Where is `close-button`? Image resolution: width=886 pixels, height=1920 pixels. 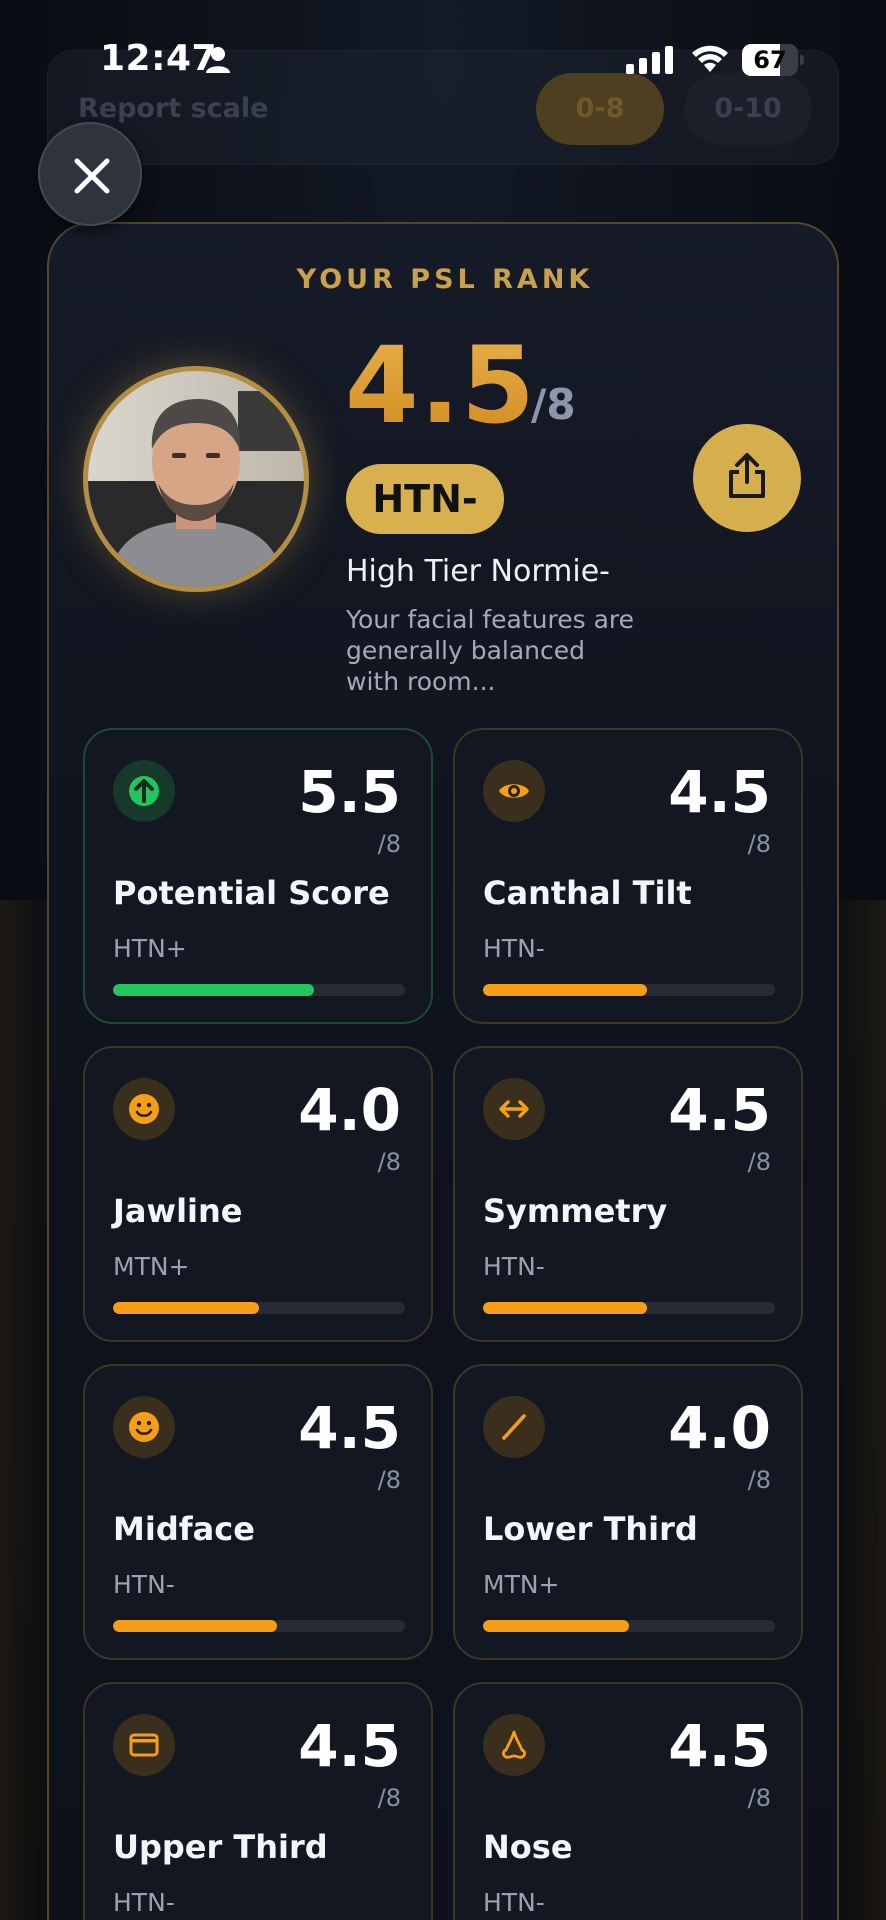 close-button is located at coordinates (90, 174).